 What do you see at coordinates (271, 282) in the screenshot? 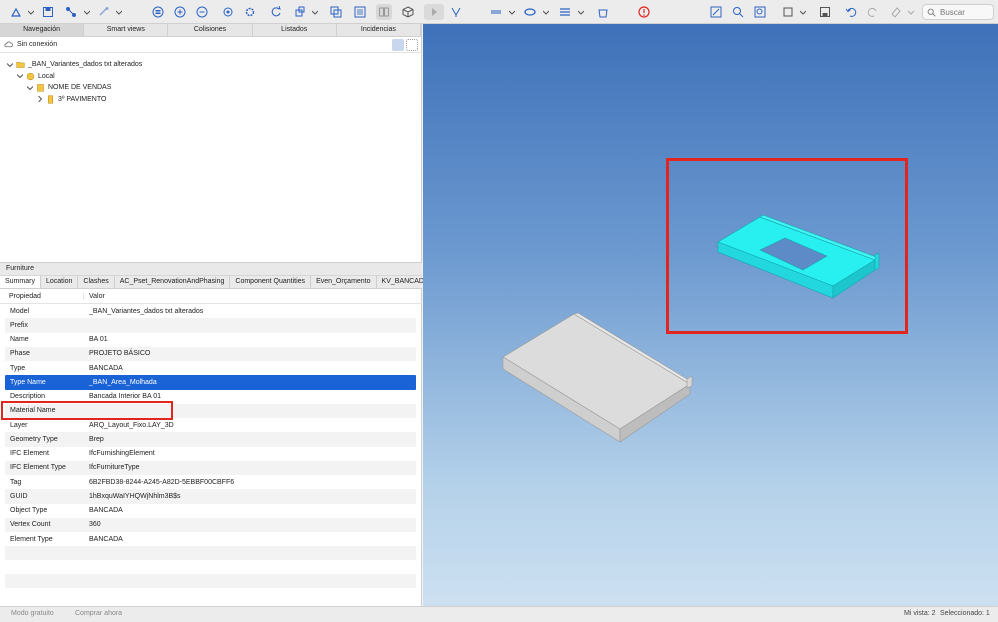
I see `tab-component-quantities: Component Quantities` at bounding box center [271, 282].